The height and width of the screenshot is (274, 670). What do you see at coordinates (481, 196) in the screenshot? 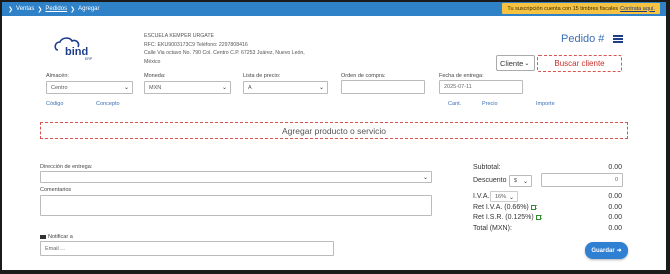
I see `iva-label: I.V.A.` at bounding box center [481, 196].